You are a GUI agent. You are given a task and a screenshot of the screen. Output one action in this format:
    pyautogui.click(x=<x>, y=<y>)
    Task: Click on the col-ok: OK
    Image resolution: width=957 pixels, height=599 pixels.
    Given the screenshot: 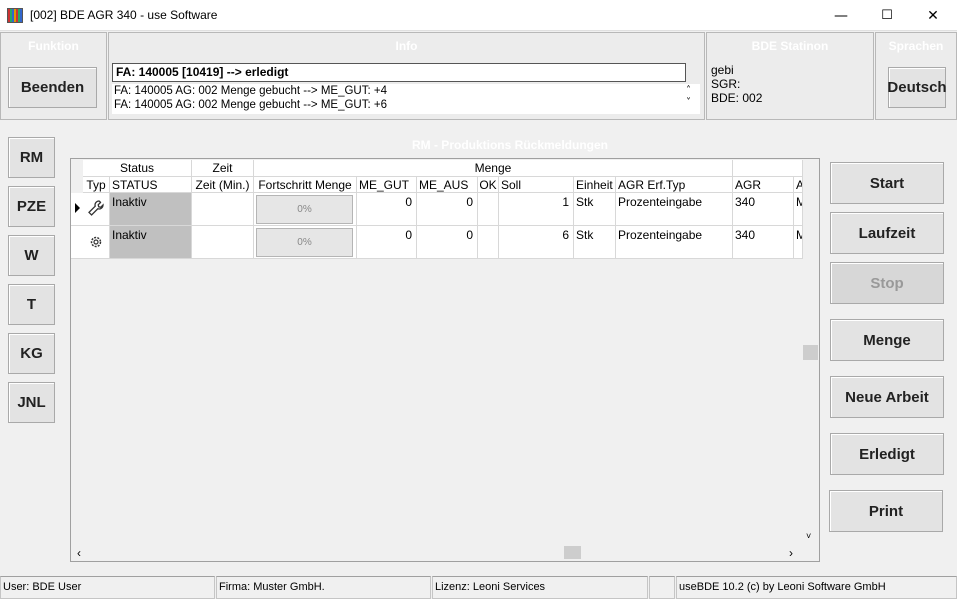 What is the action you would take?
    pyautogui.click(x=488, y=185)
    